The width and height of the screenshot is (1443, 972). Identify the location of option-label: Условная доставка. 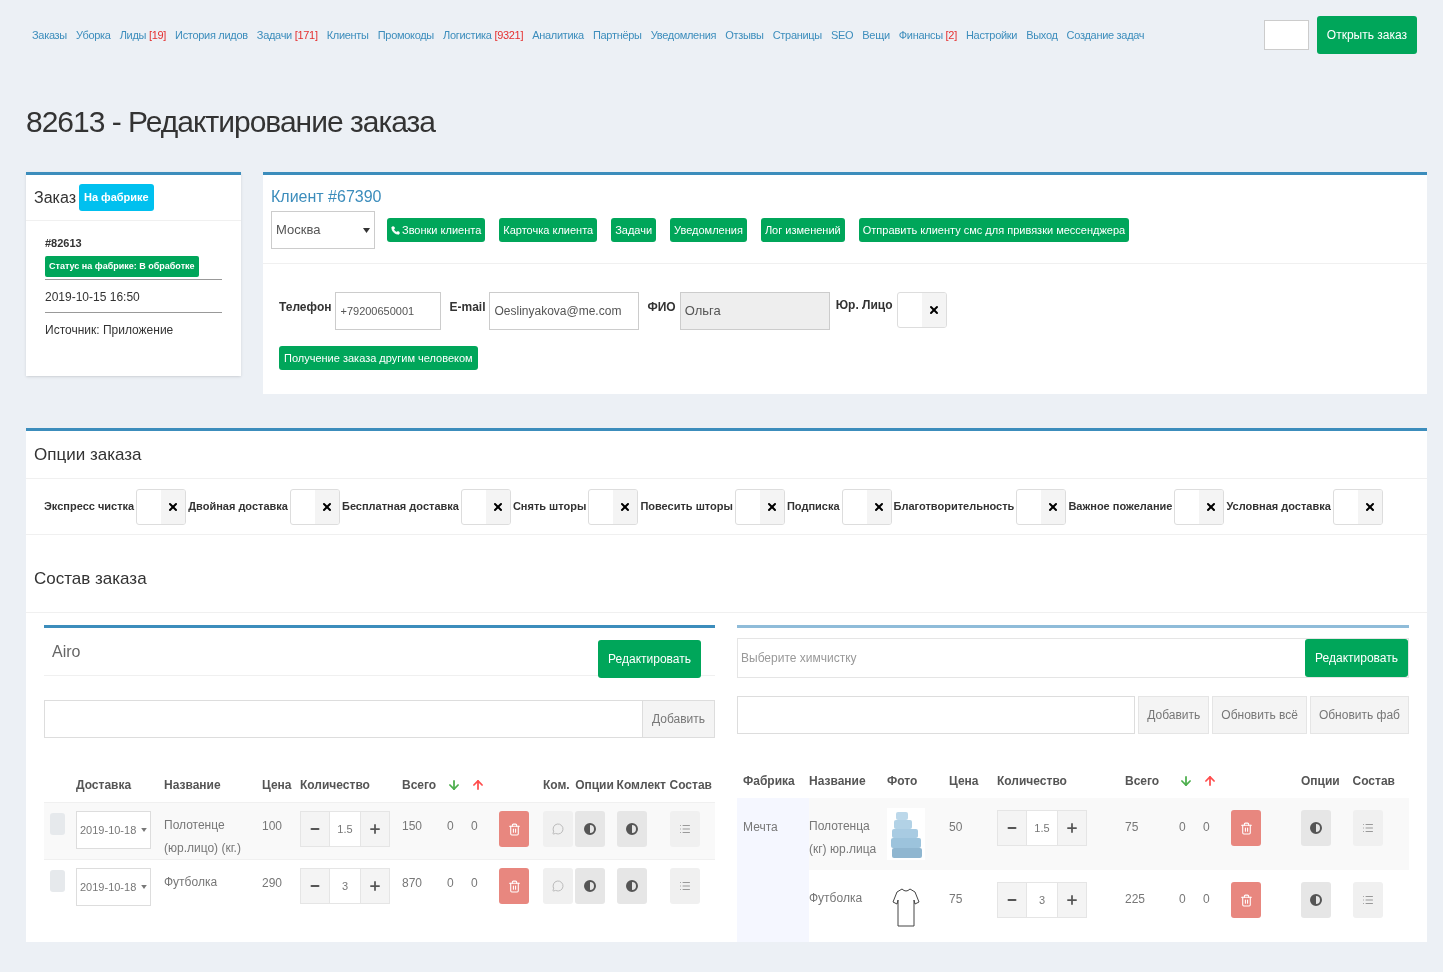
(1278, 507).